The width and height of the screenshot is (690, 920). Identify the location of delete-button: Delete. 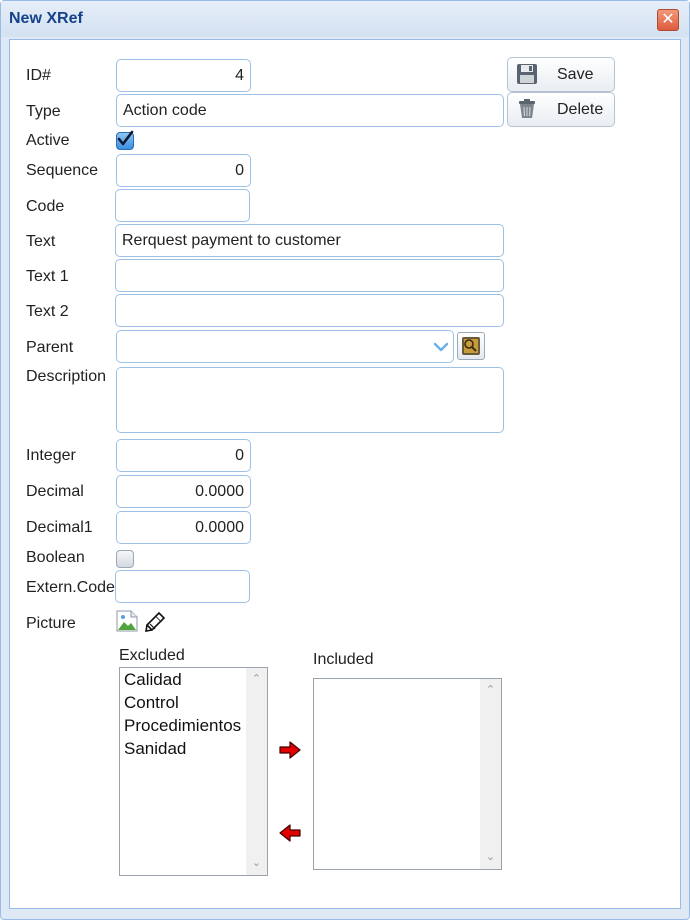
(561, 109).